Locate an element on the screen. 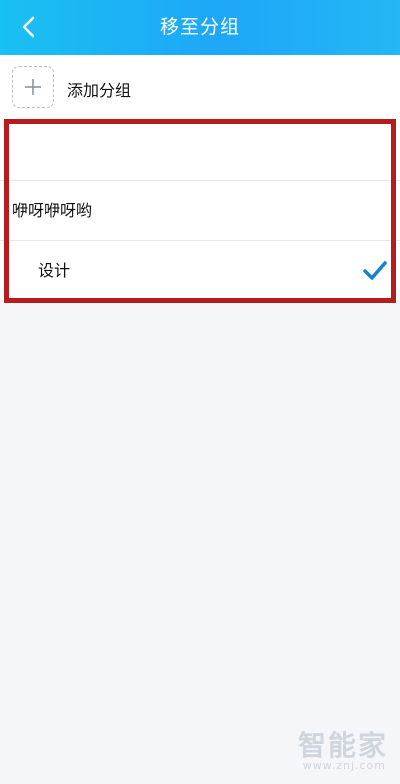 This screenshot has height=784, width=400. group-item-design: 设计 is located at coordinates (200, 271).